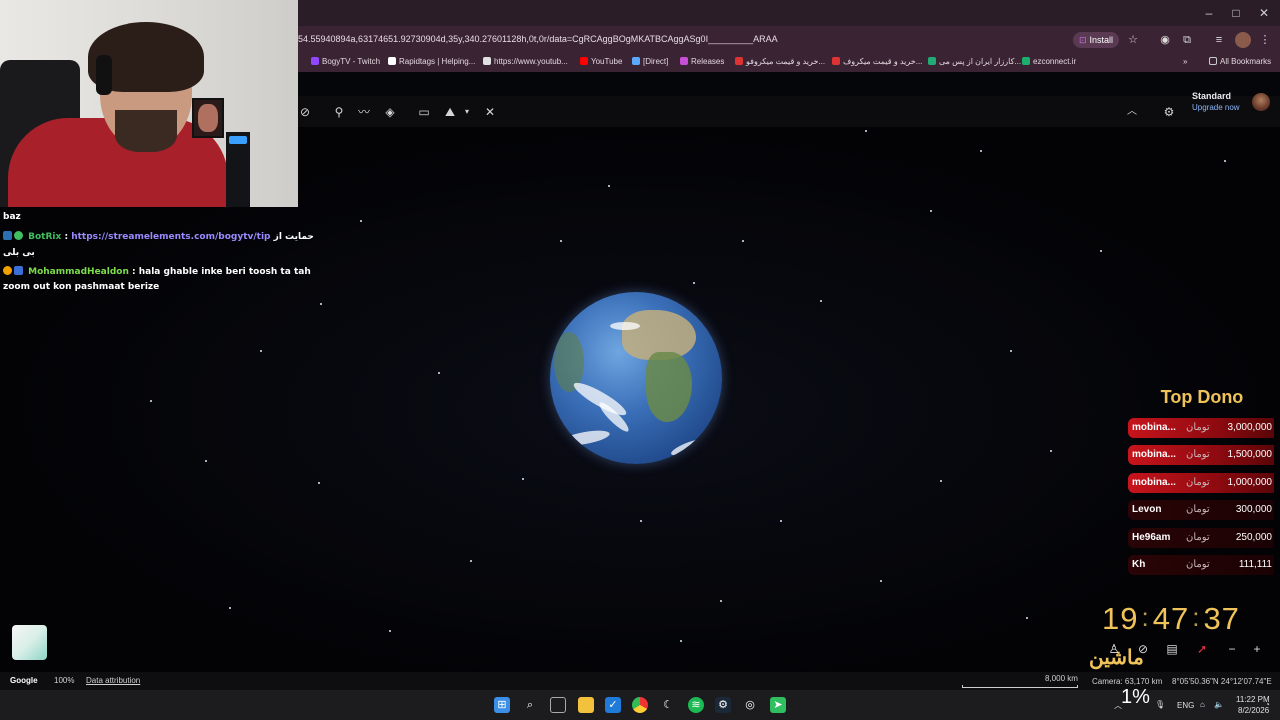  What do you see at coordinates (1185, 61) in the screenshot?
I see `bookmarks-overflow-icon: »` at bounding box center [1185, 61].